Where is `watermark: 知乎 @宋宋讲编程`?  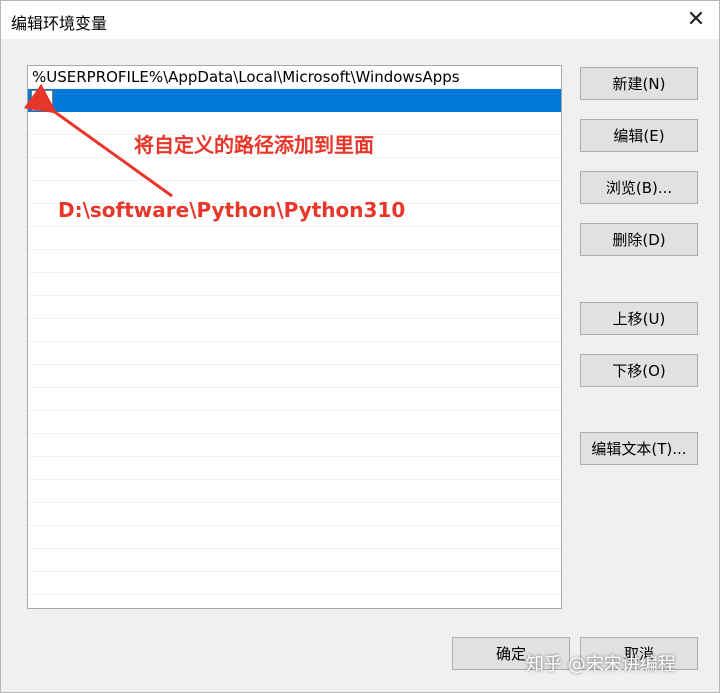 watermark: 知乎 @宋宋讲编程 is located at coordinates (601, 664).